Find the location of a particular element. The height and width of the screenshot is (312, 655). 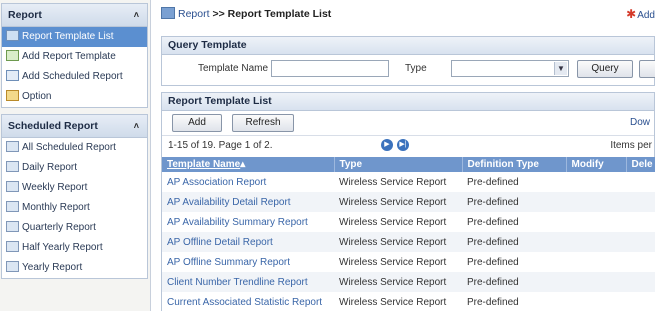

report-template-list-title: Report Template List is located at coordinates (408, 102).